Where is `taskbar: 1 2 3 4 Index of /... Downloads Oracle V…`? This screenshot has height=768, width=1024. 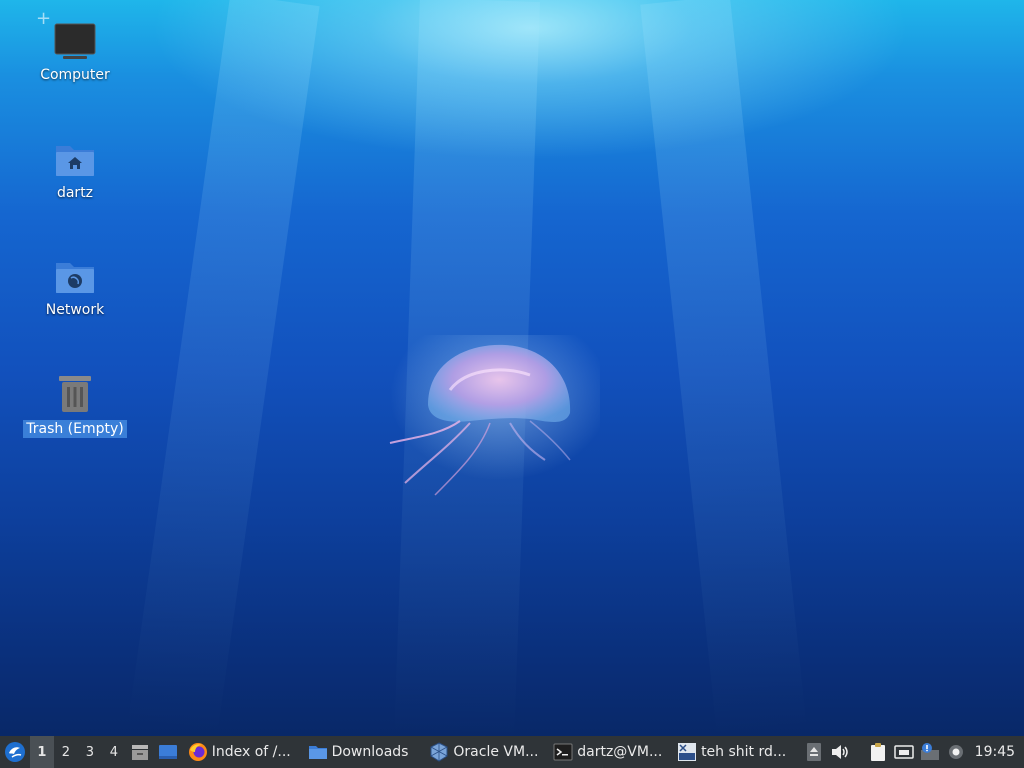
taskbar: 1 2 3 4 Index of /... Downloads Oracle V… is located at coordinates (512, 752).